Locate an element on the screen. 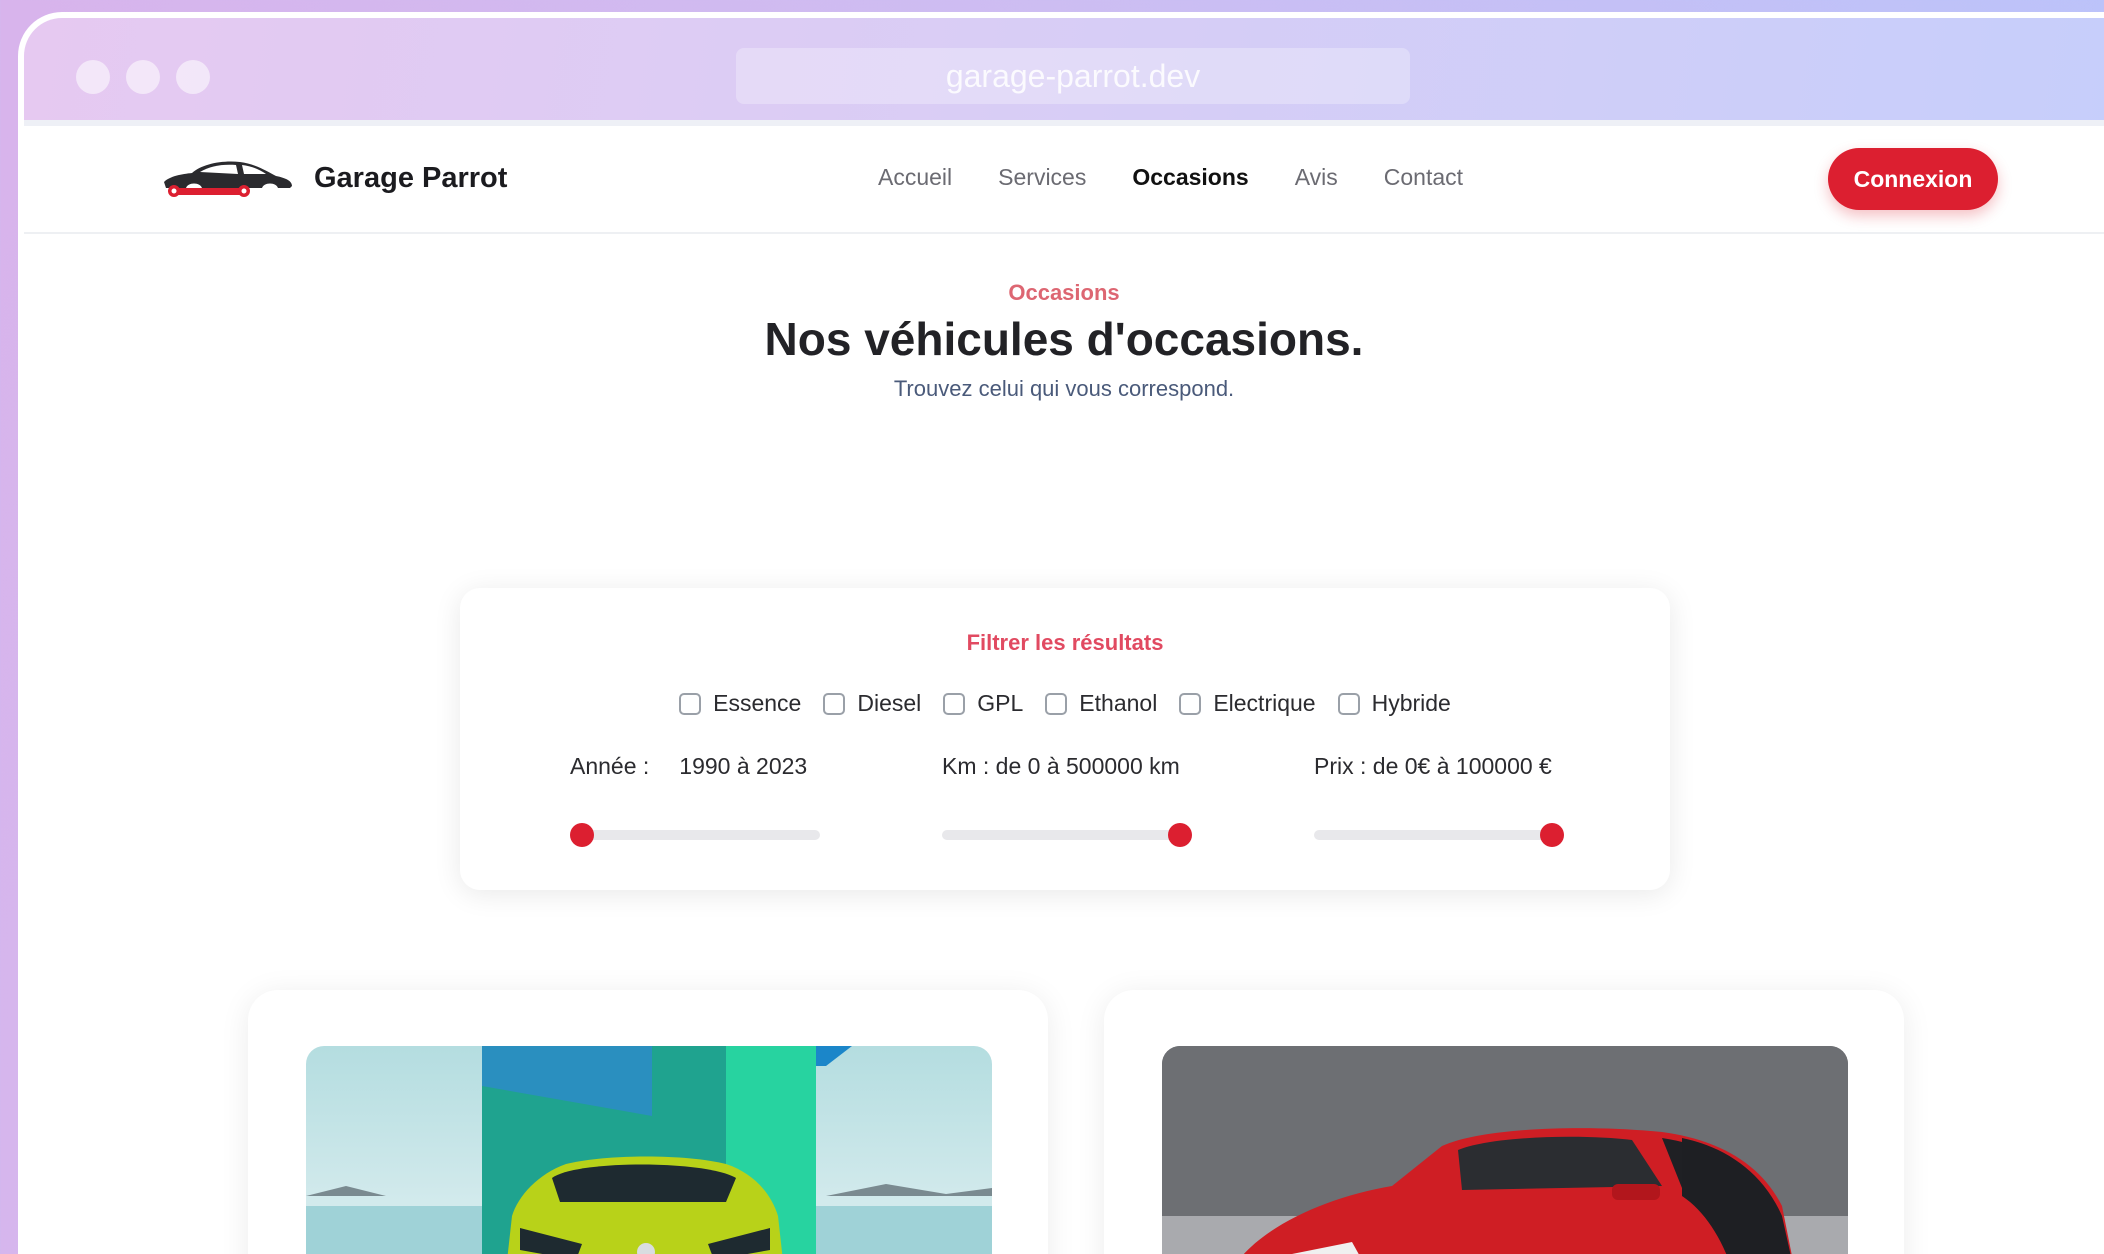 The width and height of the screenshot is (2104, 1254). section-eyebrow: Occasions is located at coordinates (1064, 292).